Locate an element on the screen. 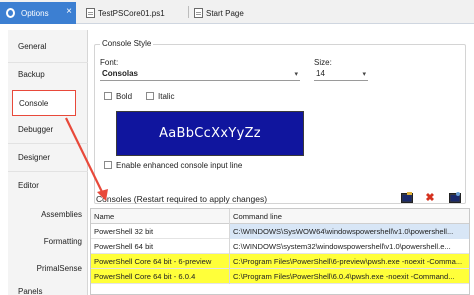 The width and height of the screenshot is (474, 295). edit-console-button is located at coordinates (455, 197).